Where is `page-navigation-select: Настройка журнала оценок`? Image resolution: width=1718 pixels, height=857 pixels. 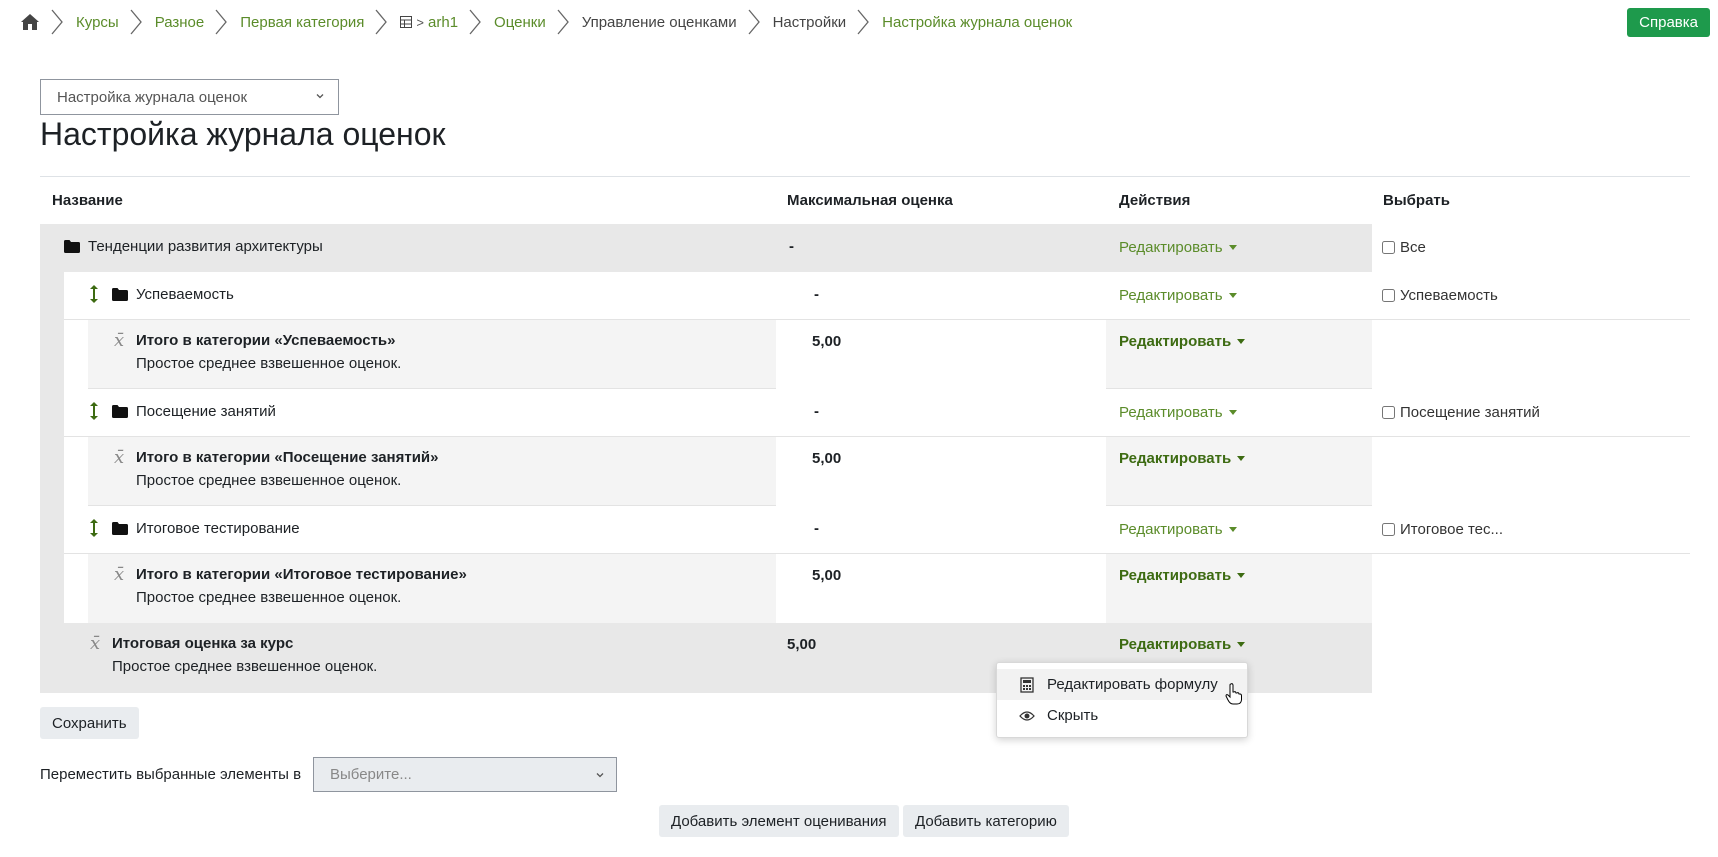 page-navigation-select: Настройка журнала оценок is located at coordinates (189, 97).